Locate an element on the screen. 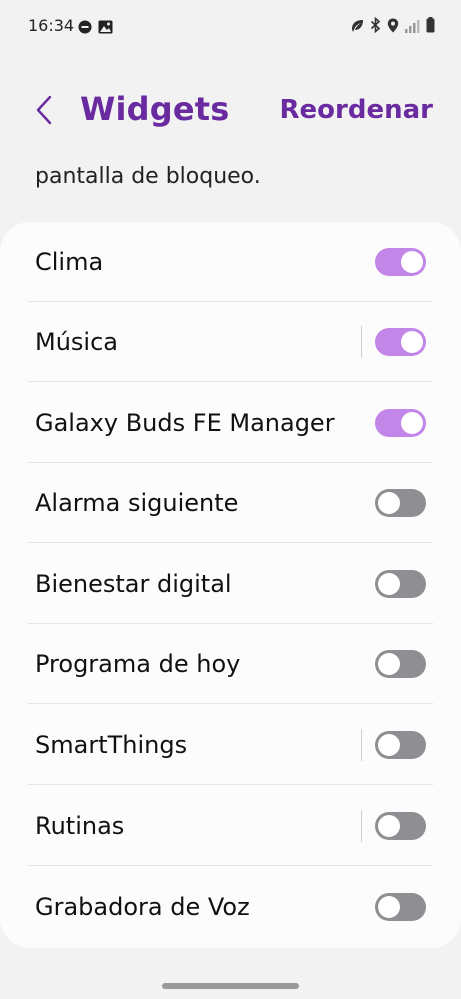  list-item-programa: Programa de hoy is located at coordinates (230, 664).